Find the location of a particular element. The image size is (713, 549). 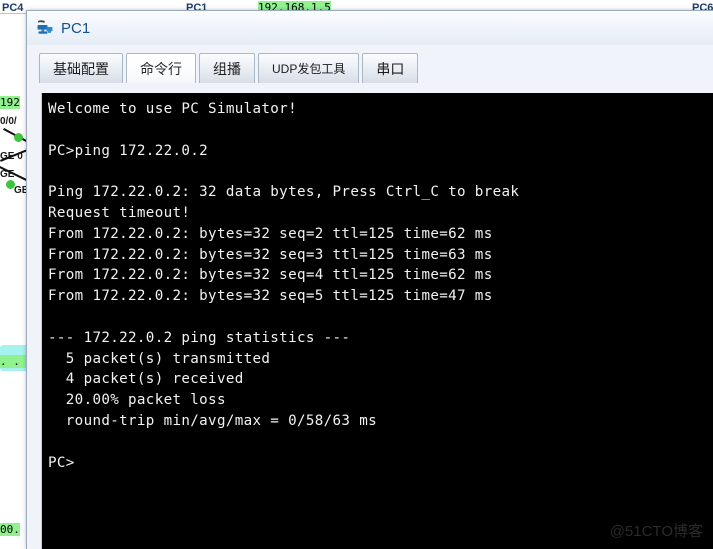

tab-udp-sender: UDP发包工具 is located at coordinates (309, 68).